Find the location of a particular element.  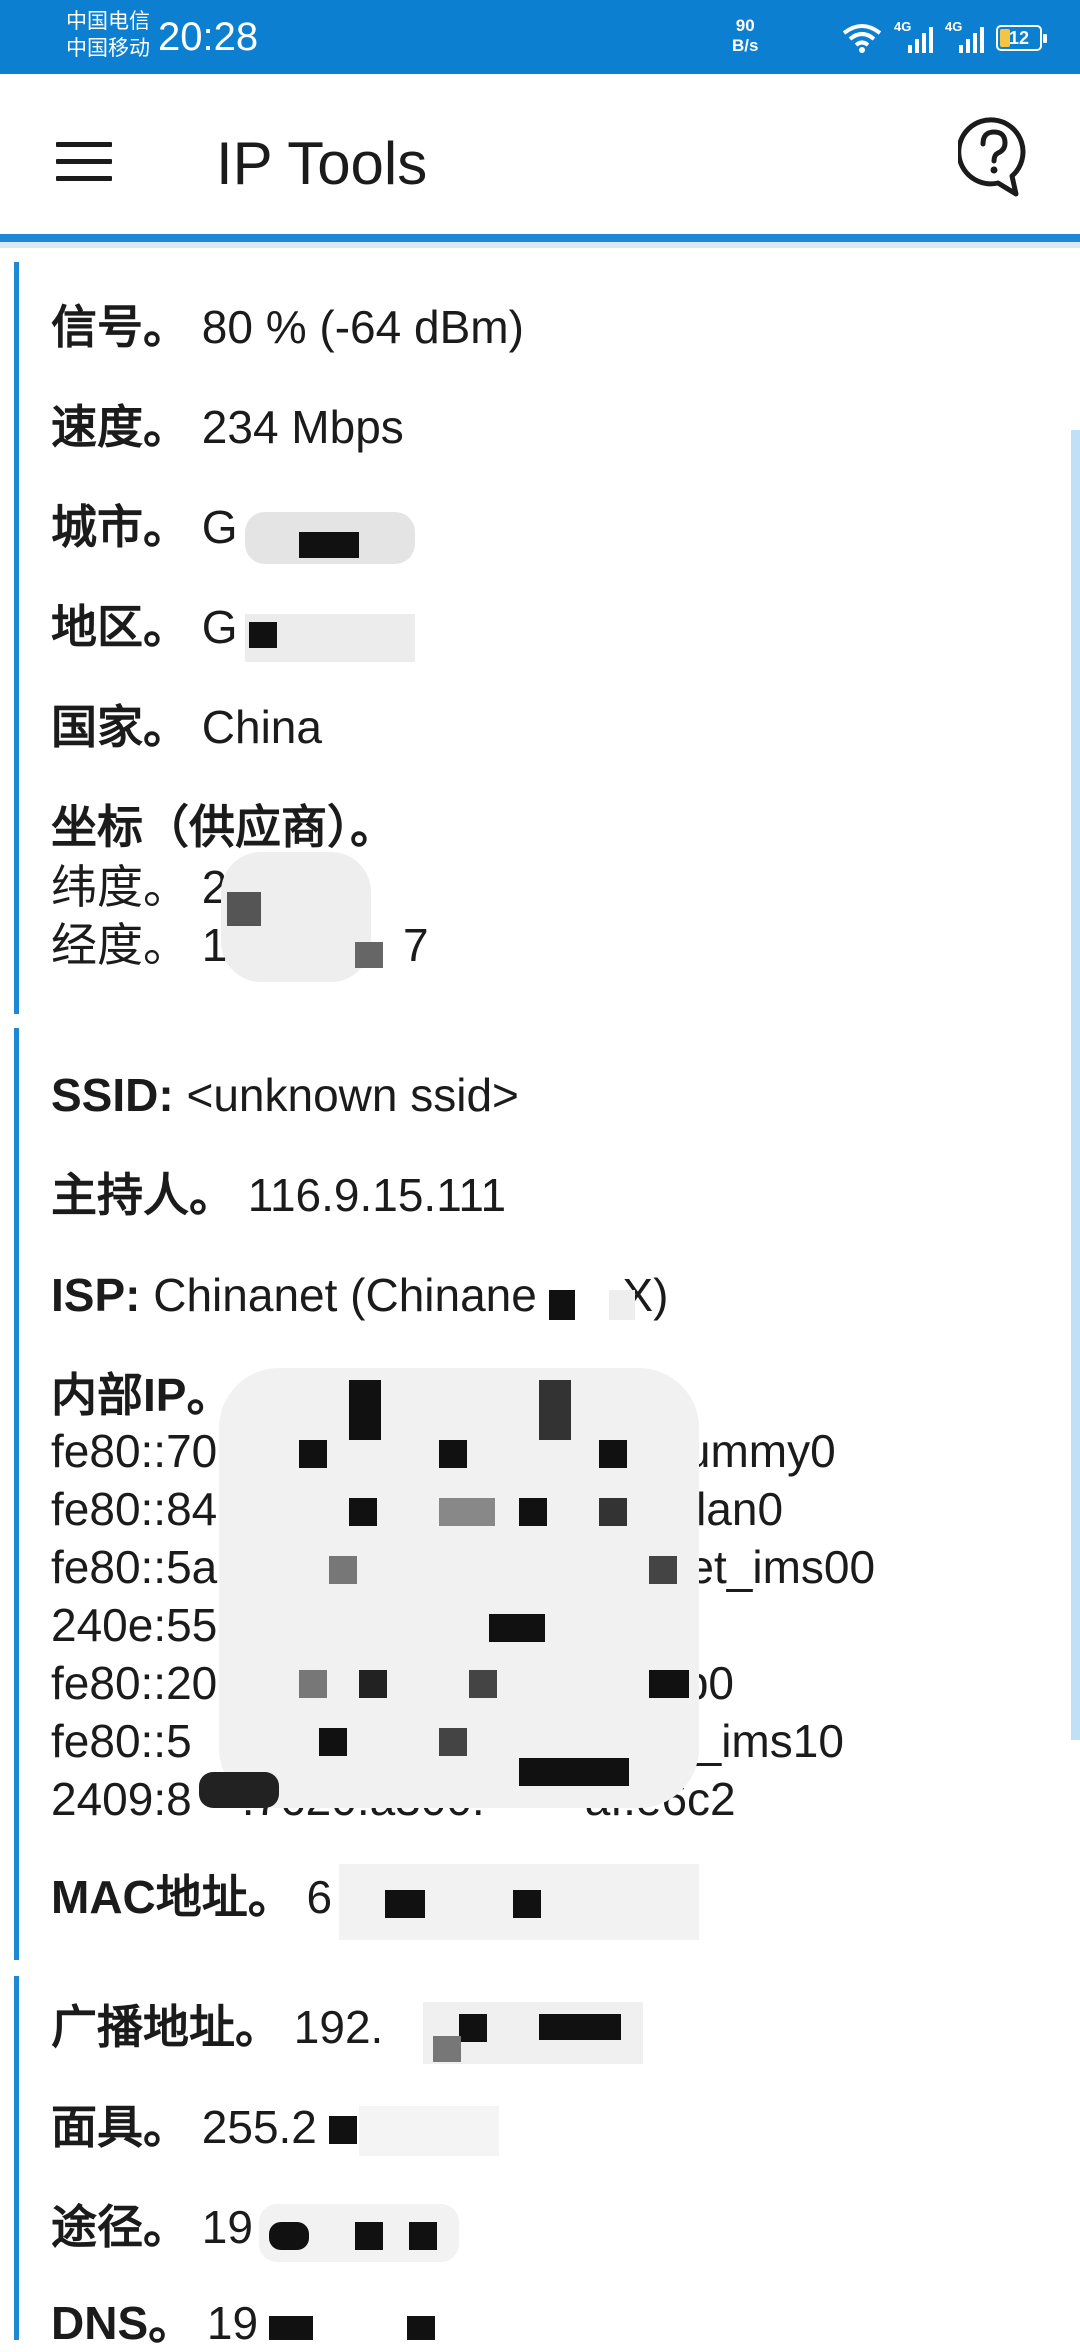

mac-row: MAC地址。 6 is located at coordinates (191, 1897).